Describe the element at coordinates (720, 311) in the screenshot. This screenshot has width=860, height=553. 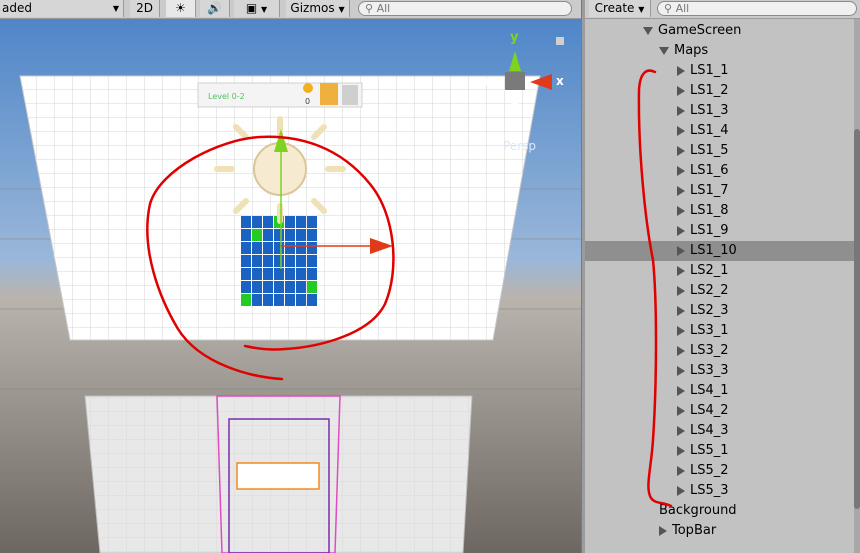
I see `hierarchy-item: LS2_3` at that location.